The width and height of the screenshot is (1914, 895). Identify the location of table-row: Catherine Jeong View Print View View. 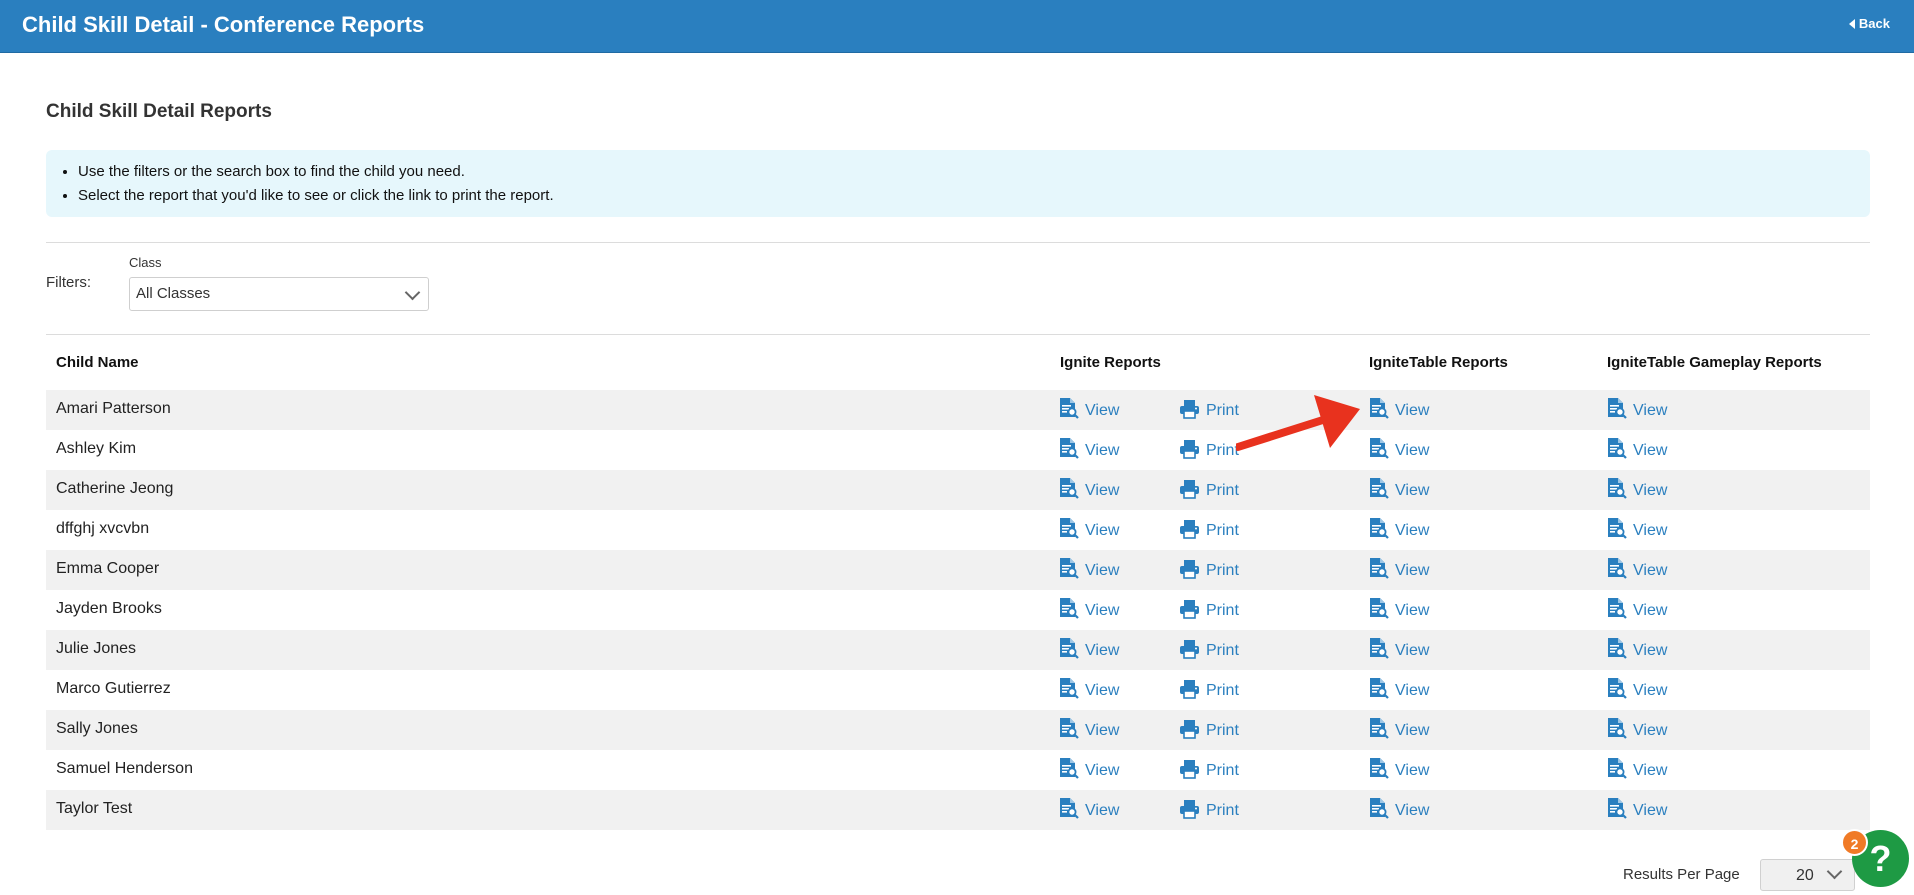
(958, 490).